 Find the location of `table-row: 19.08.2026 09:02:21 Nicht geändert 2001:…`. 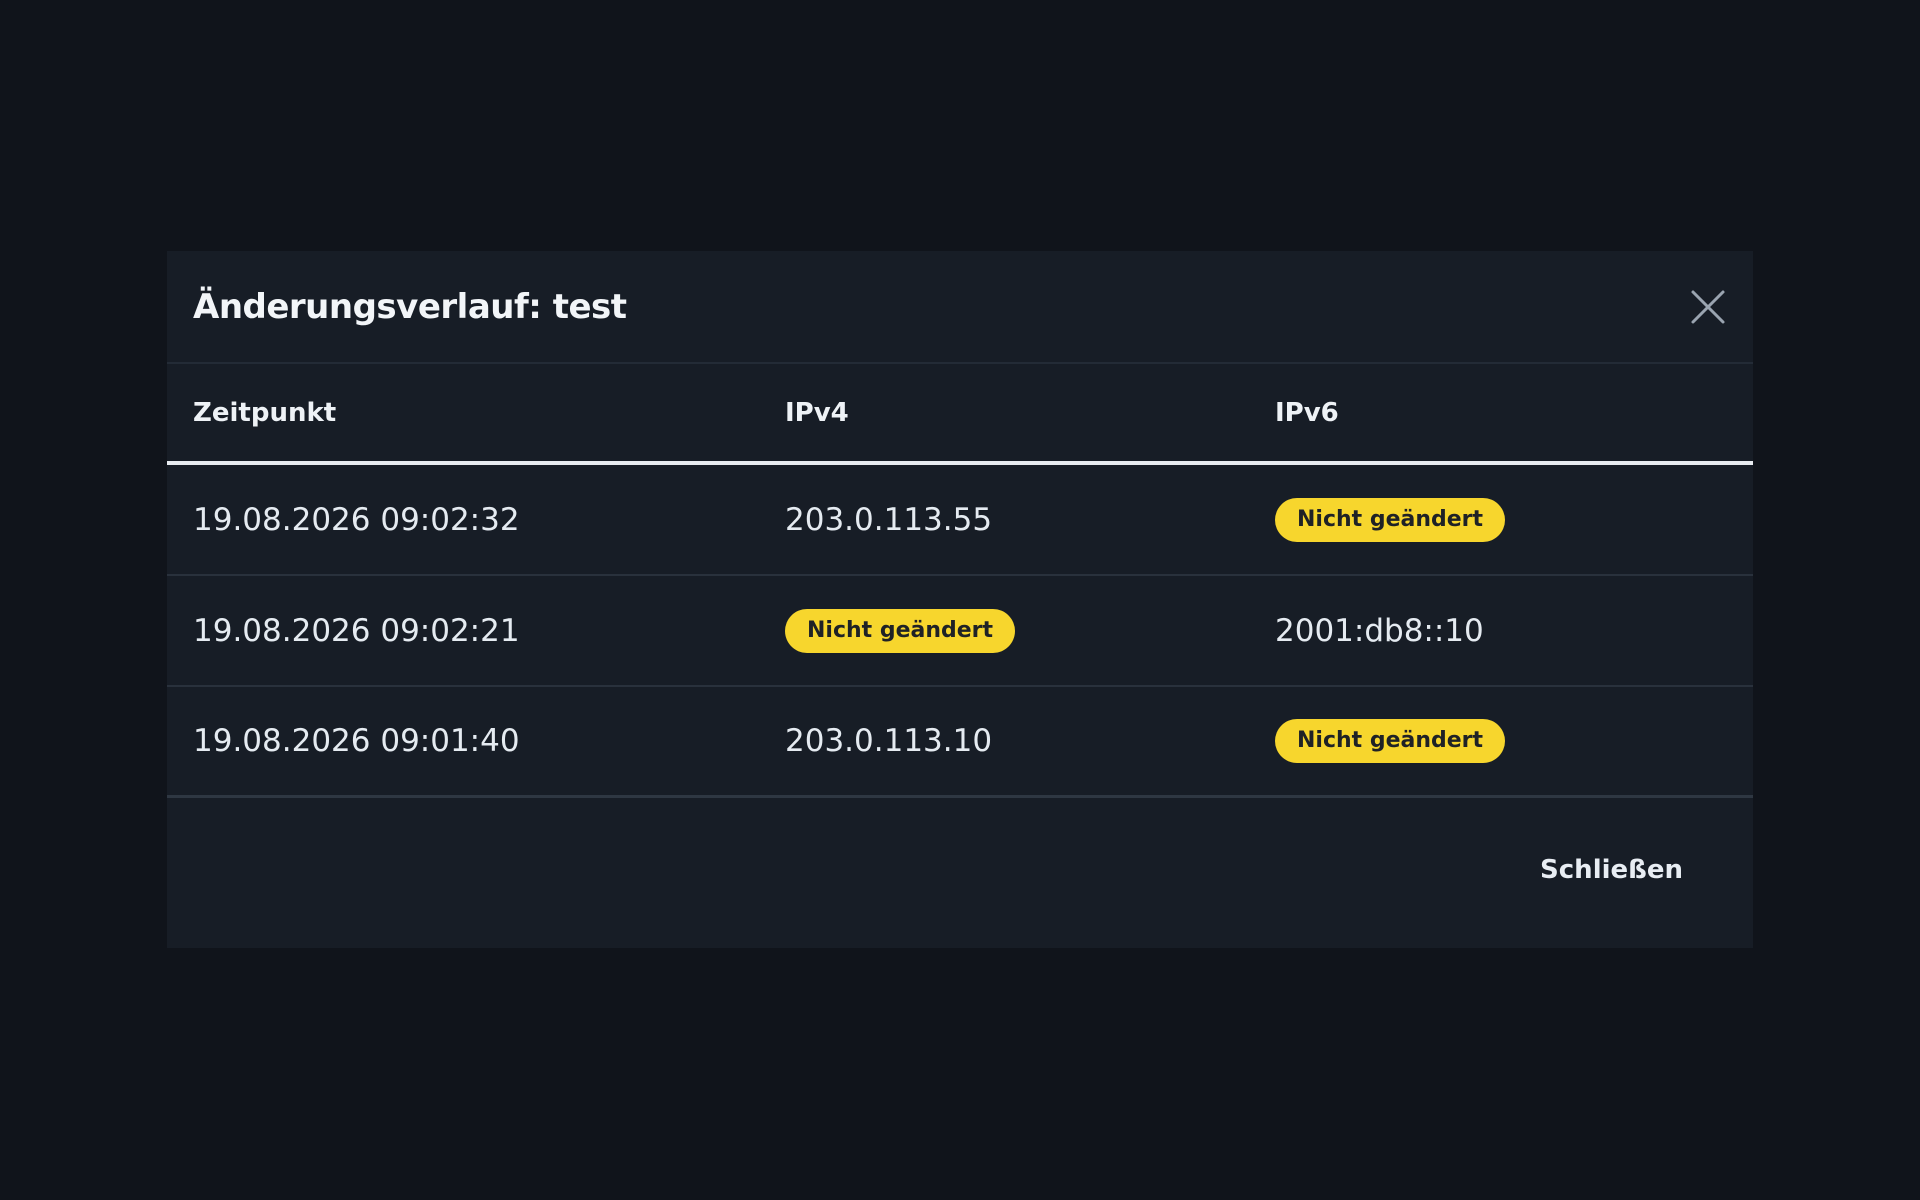

table-row: 19.08.2026 09:02:21 Nicht geändert 2001:… is located at coordinates (960, 631).